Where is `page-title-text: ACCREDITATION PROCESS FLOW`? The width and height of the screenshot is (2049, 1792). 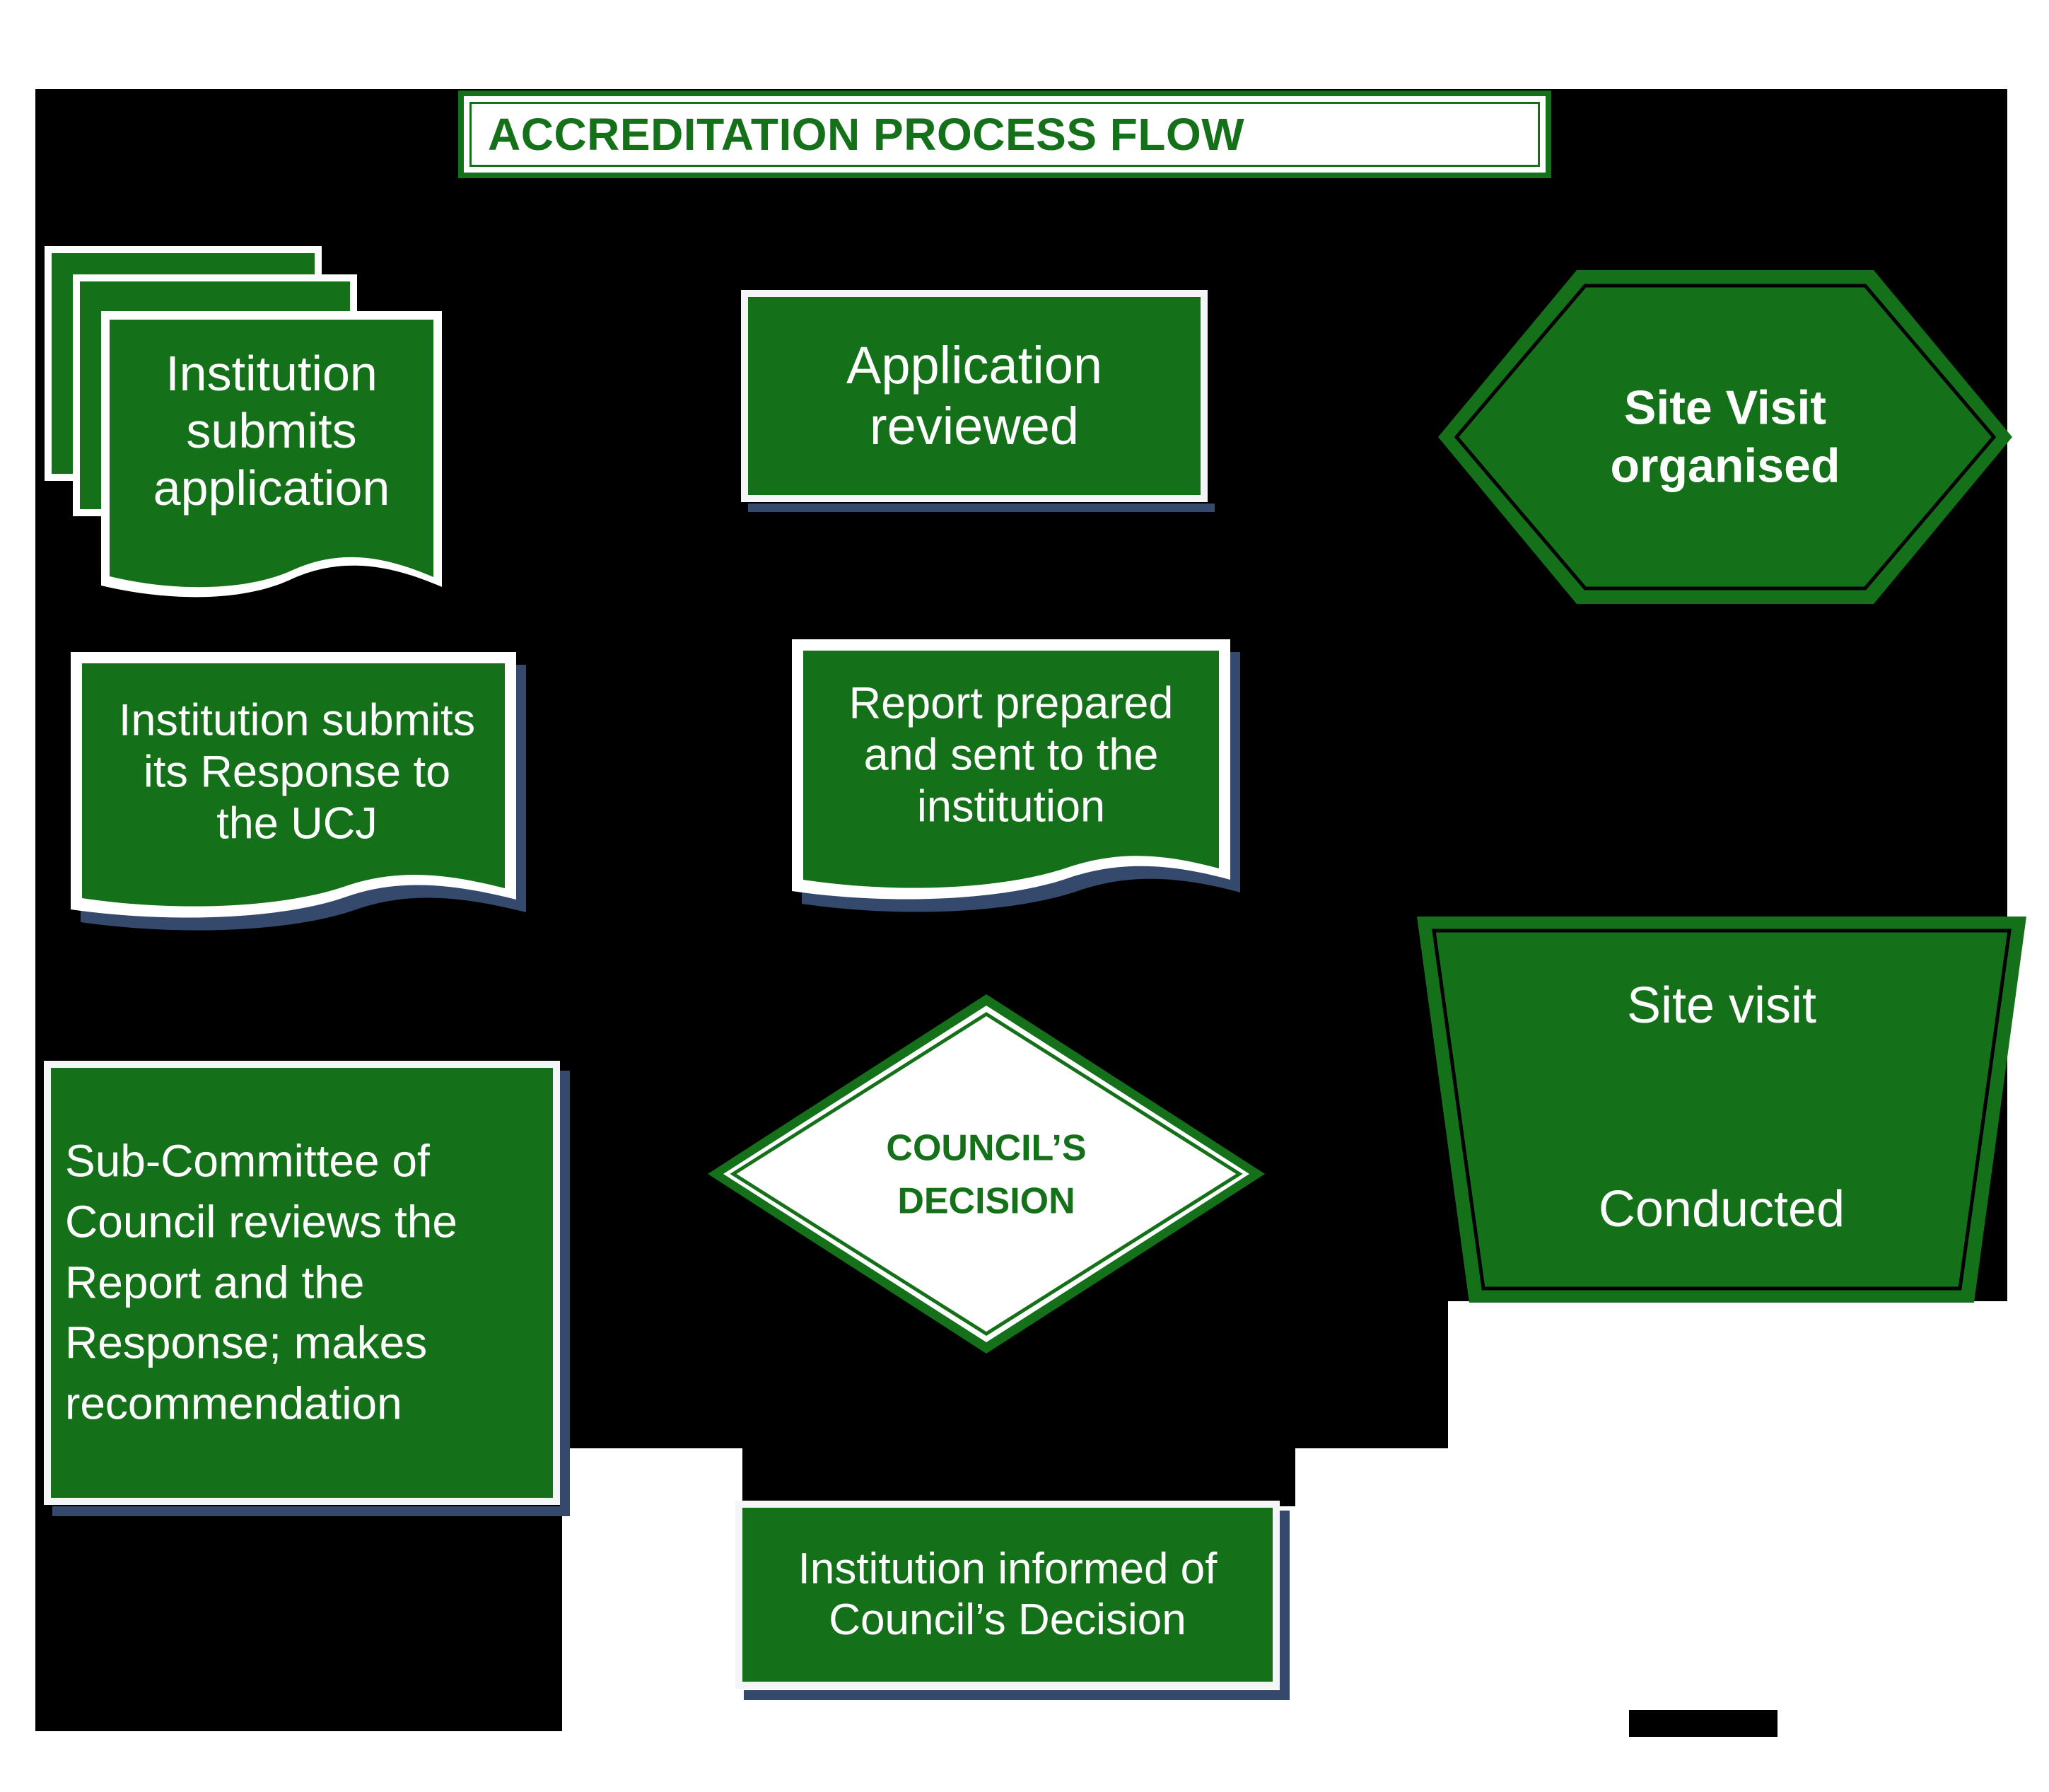
page-title-text: ACCREDITATION PROCESS FLOW is located at coordinates (866, 134).